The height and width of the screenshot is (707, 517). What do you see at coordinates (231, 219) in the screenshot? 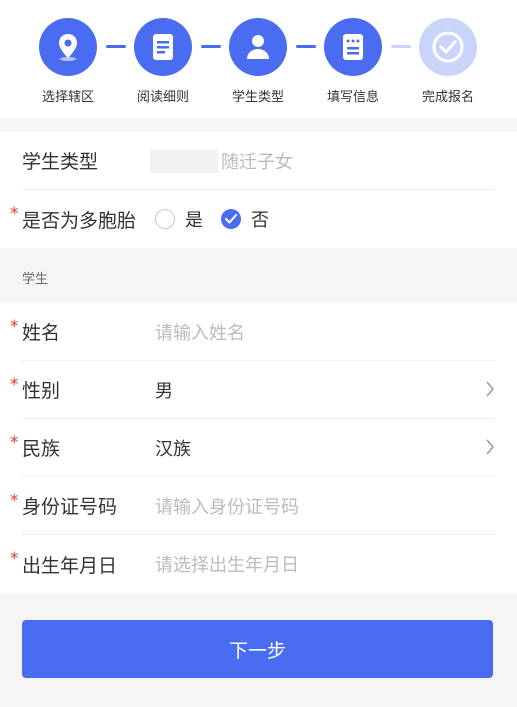
I see `radio-checked-icon` at bounding box center [231, 219].